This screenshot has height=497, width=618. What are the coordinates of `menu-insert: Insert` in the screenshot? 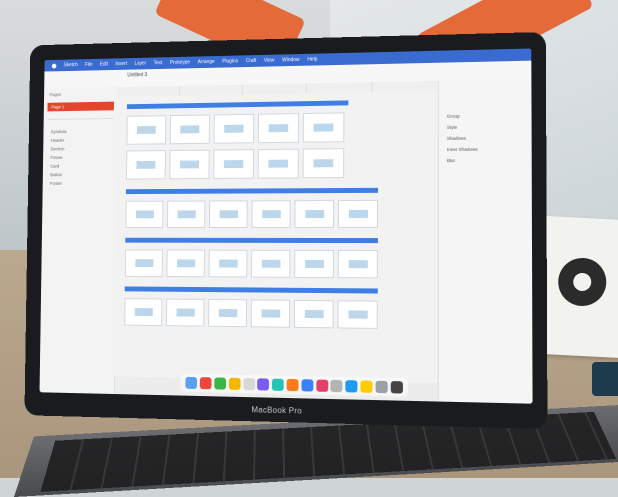 It's located at (121, 64).